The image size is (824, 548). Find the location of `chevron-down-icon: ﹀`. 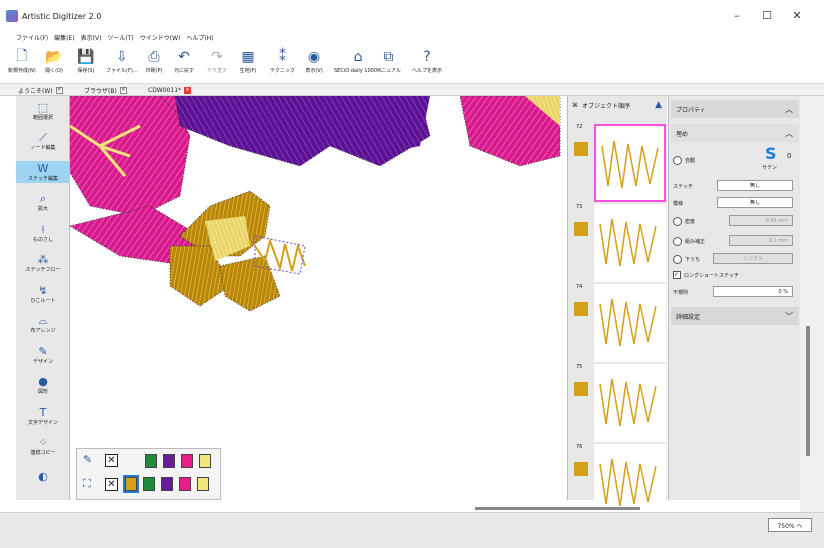

chevron-down-icon: ﹀ is located at coordinates (789, 316).